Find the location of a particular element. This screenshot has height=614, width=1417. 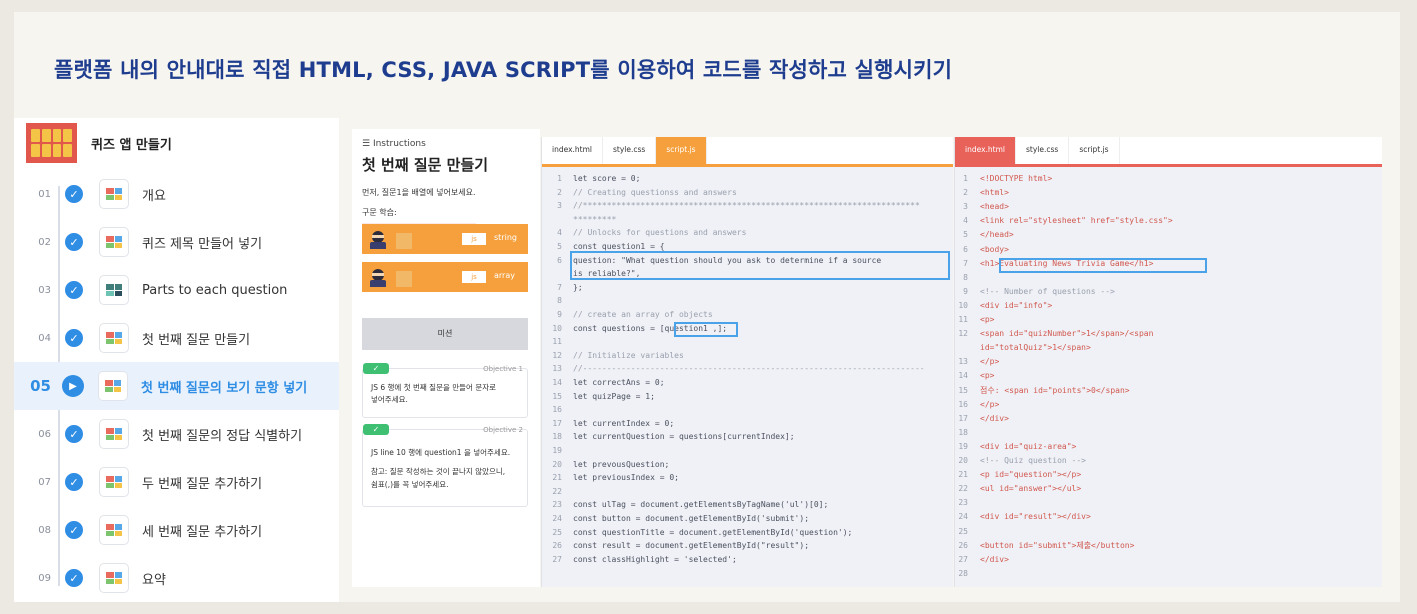

step-label: Parts to each question is located at coordinates (215, 290).